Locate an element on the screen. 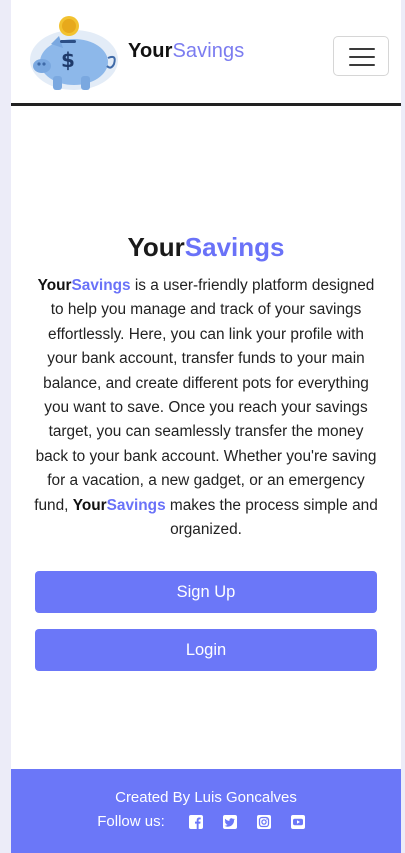 The image size is (405, 853). inline-brand-your: Your is located at coordinates (54, 285).